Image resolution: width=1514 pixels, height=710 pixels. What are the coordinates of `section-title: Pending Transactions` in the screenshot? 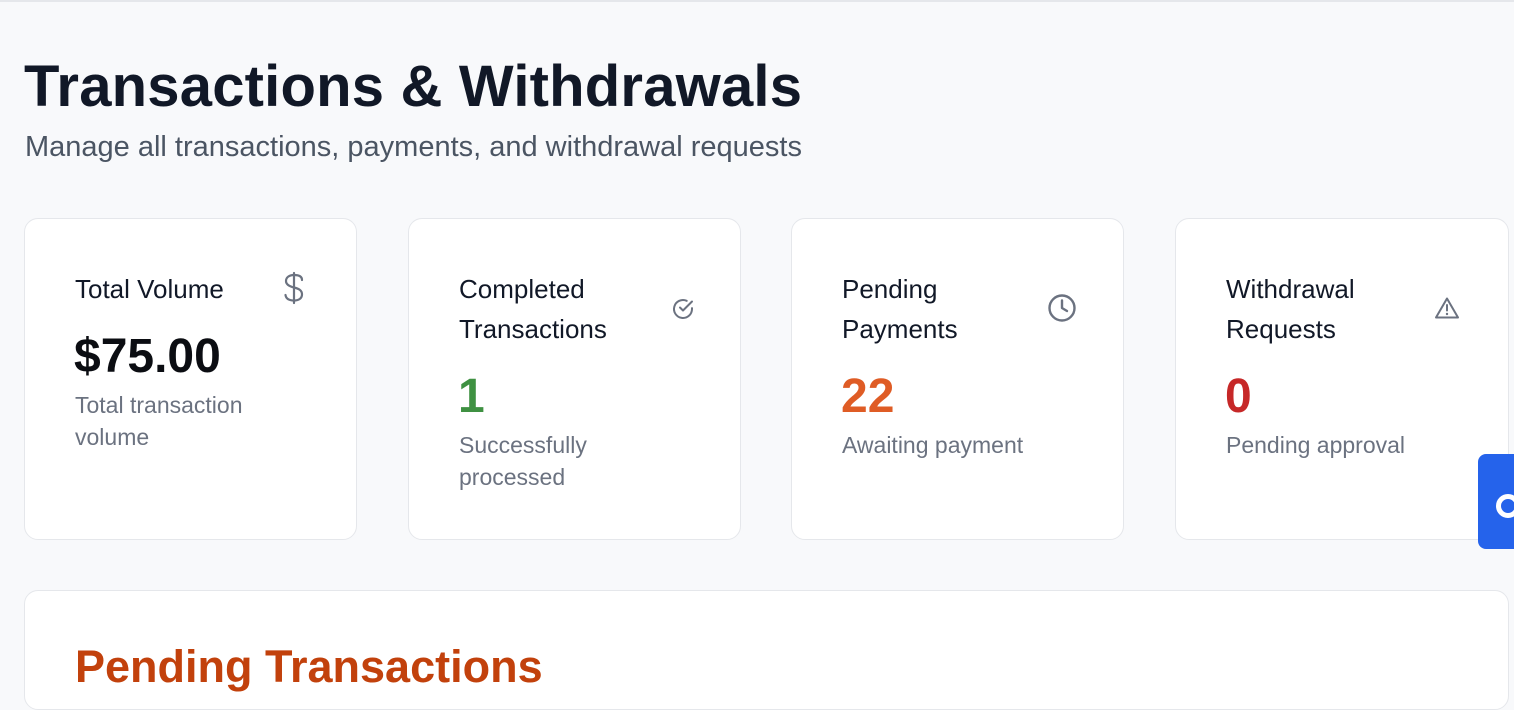 It's located at (309, 666).